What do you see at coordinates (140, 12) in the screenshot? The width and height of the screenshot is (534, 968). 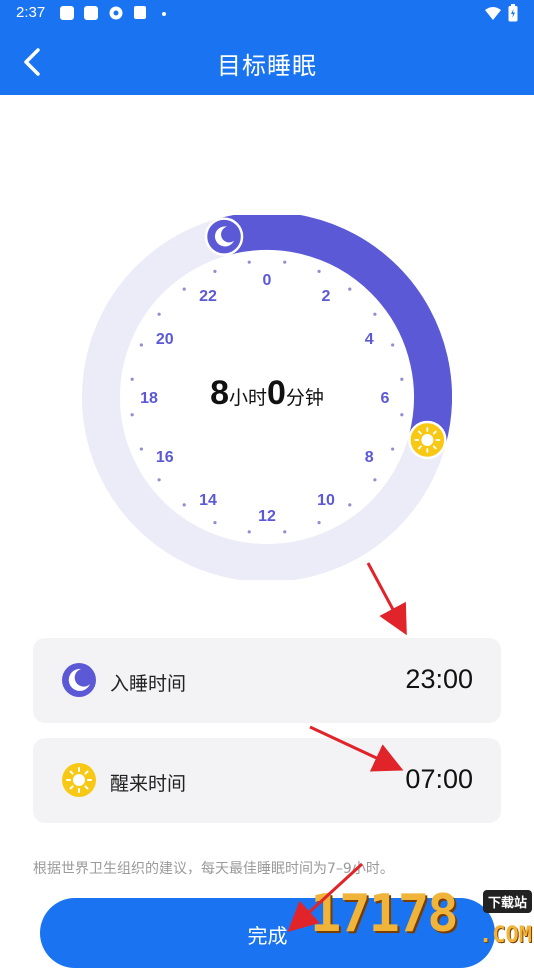 I see `app-notification-icon` at bounding box center [140, 12].